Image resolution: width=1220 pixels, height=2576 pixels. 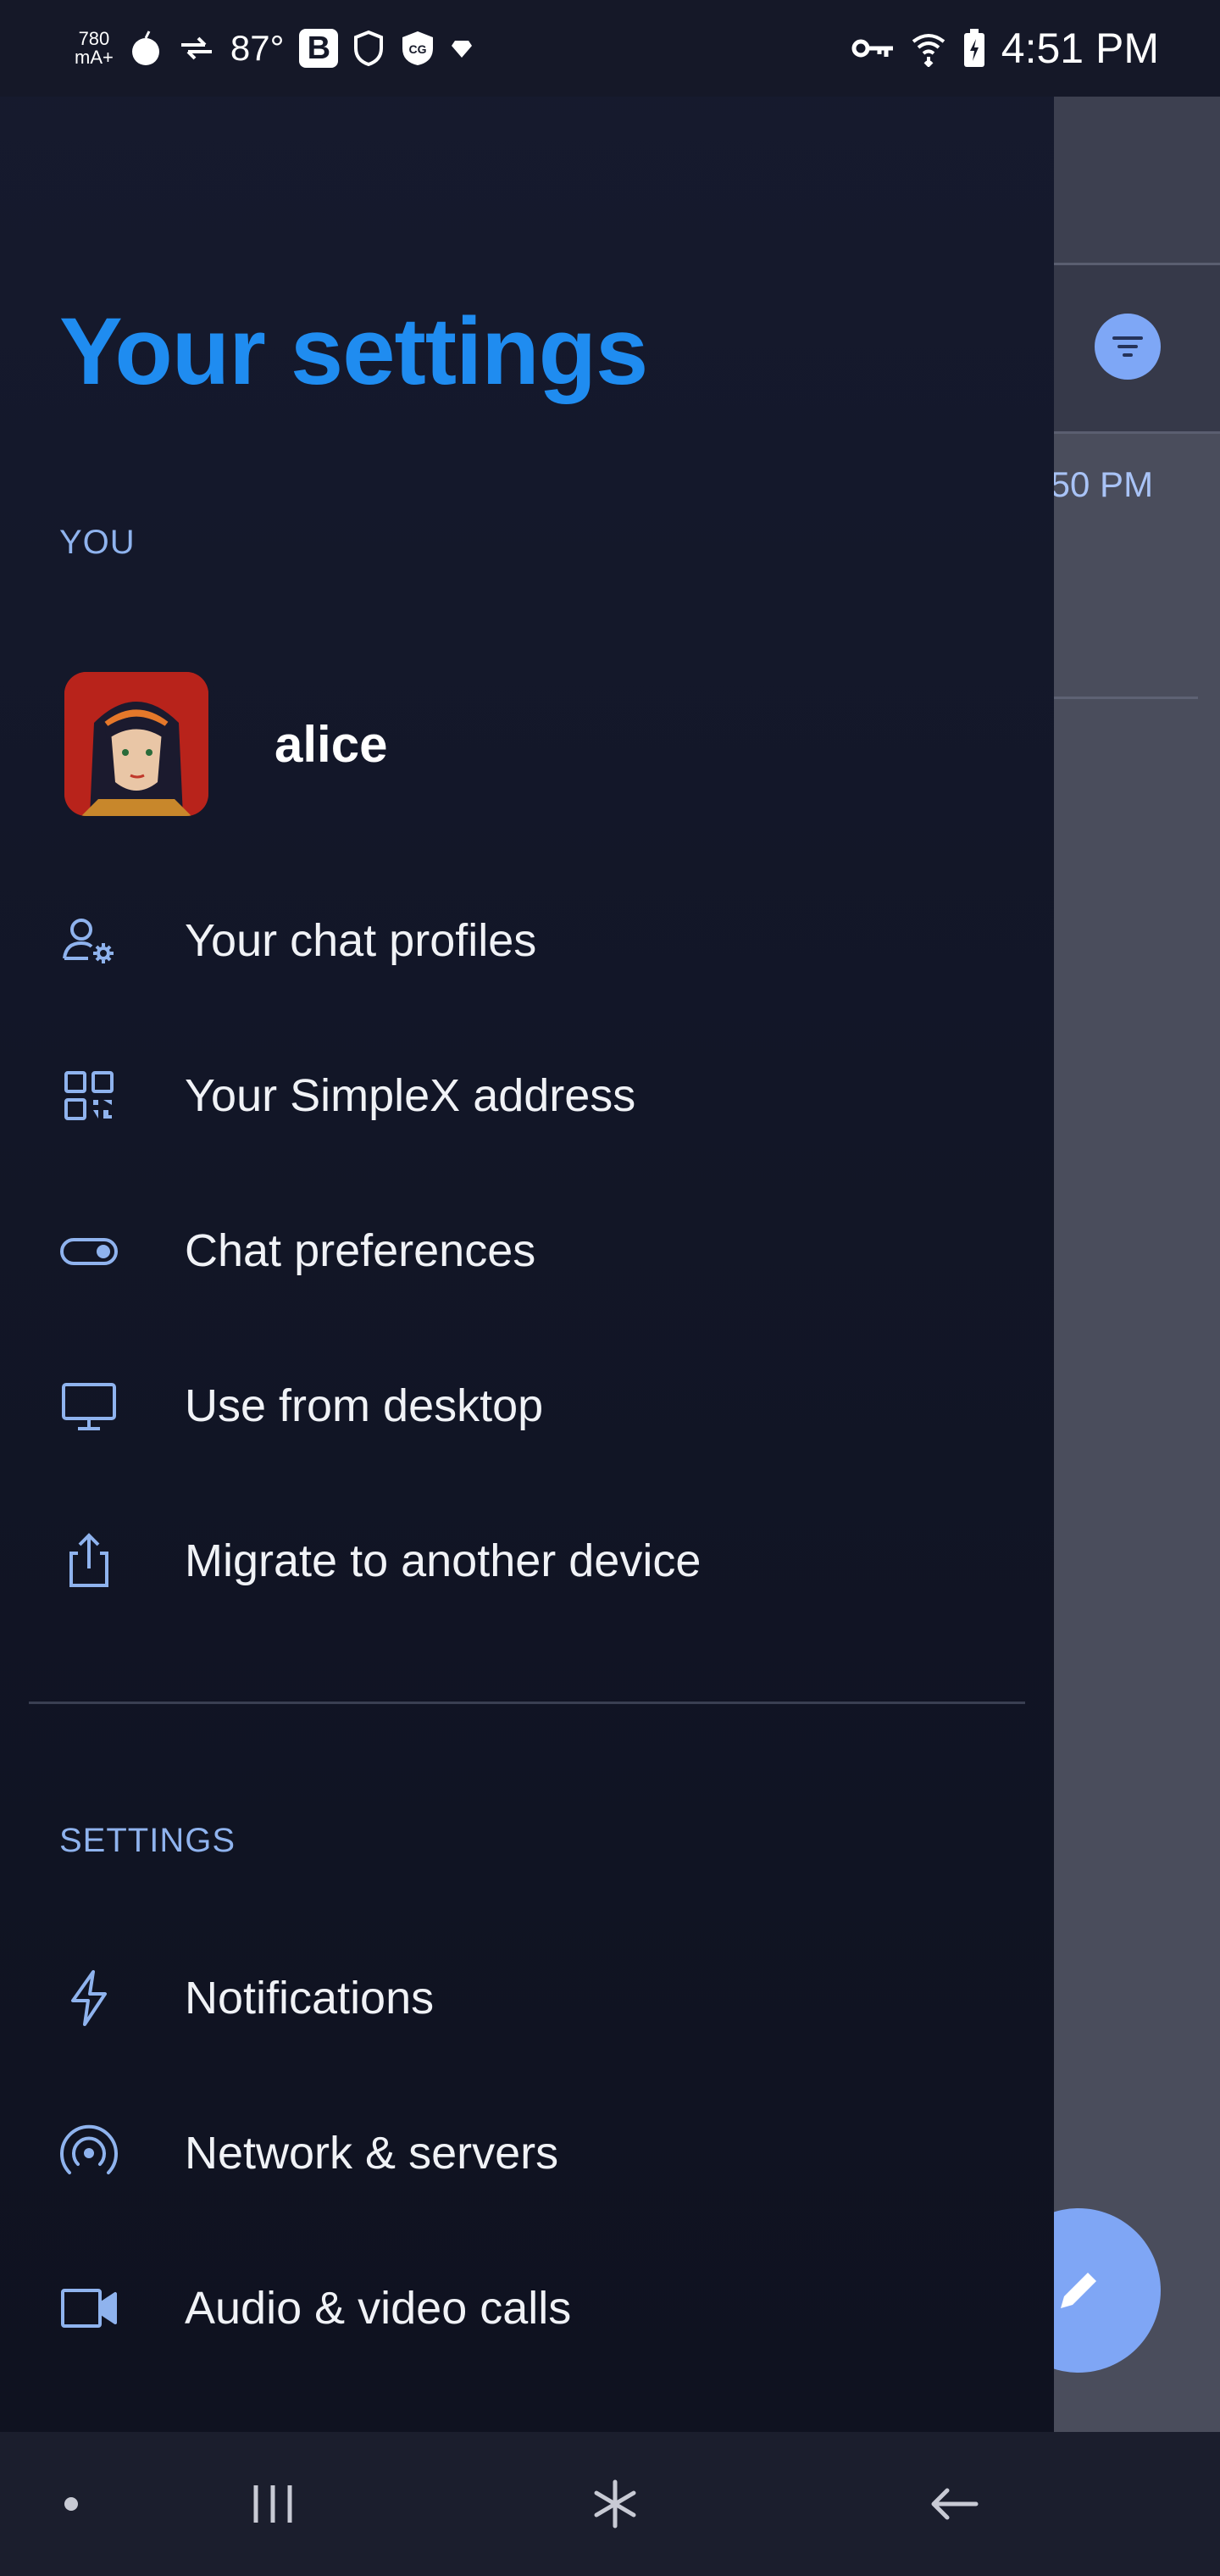 I want to click on cg-shield-icon: CG, so click(x=418, y=48).